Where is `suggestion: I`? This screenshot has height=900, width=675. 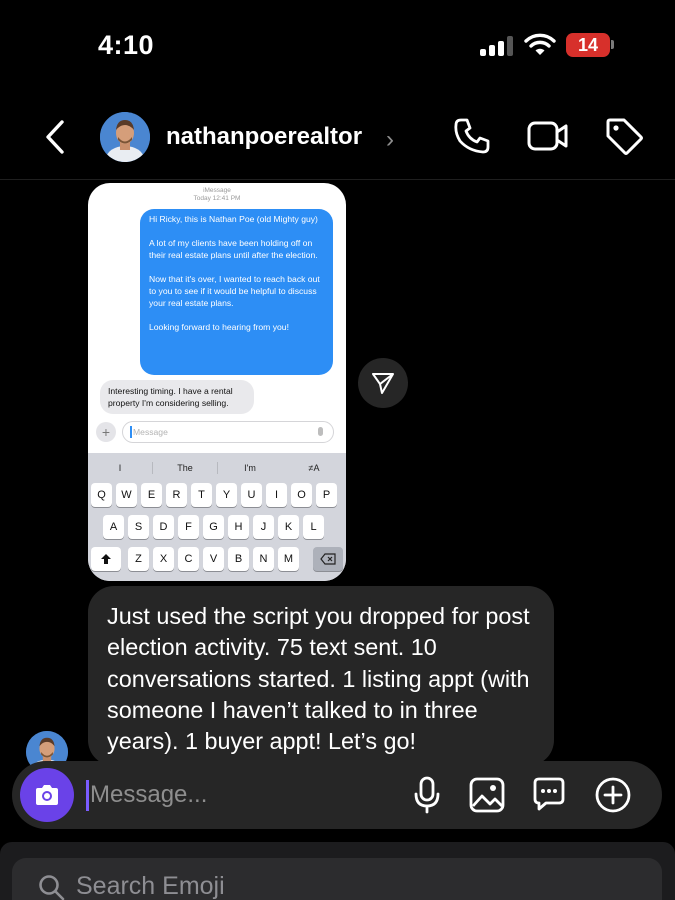 suggestion: I is located at coordinates (120, 468).